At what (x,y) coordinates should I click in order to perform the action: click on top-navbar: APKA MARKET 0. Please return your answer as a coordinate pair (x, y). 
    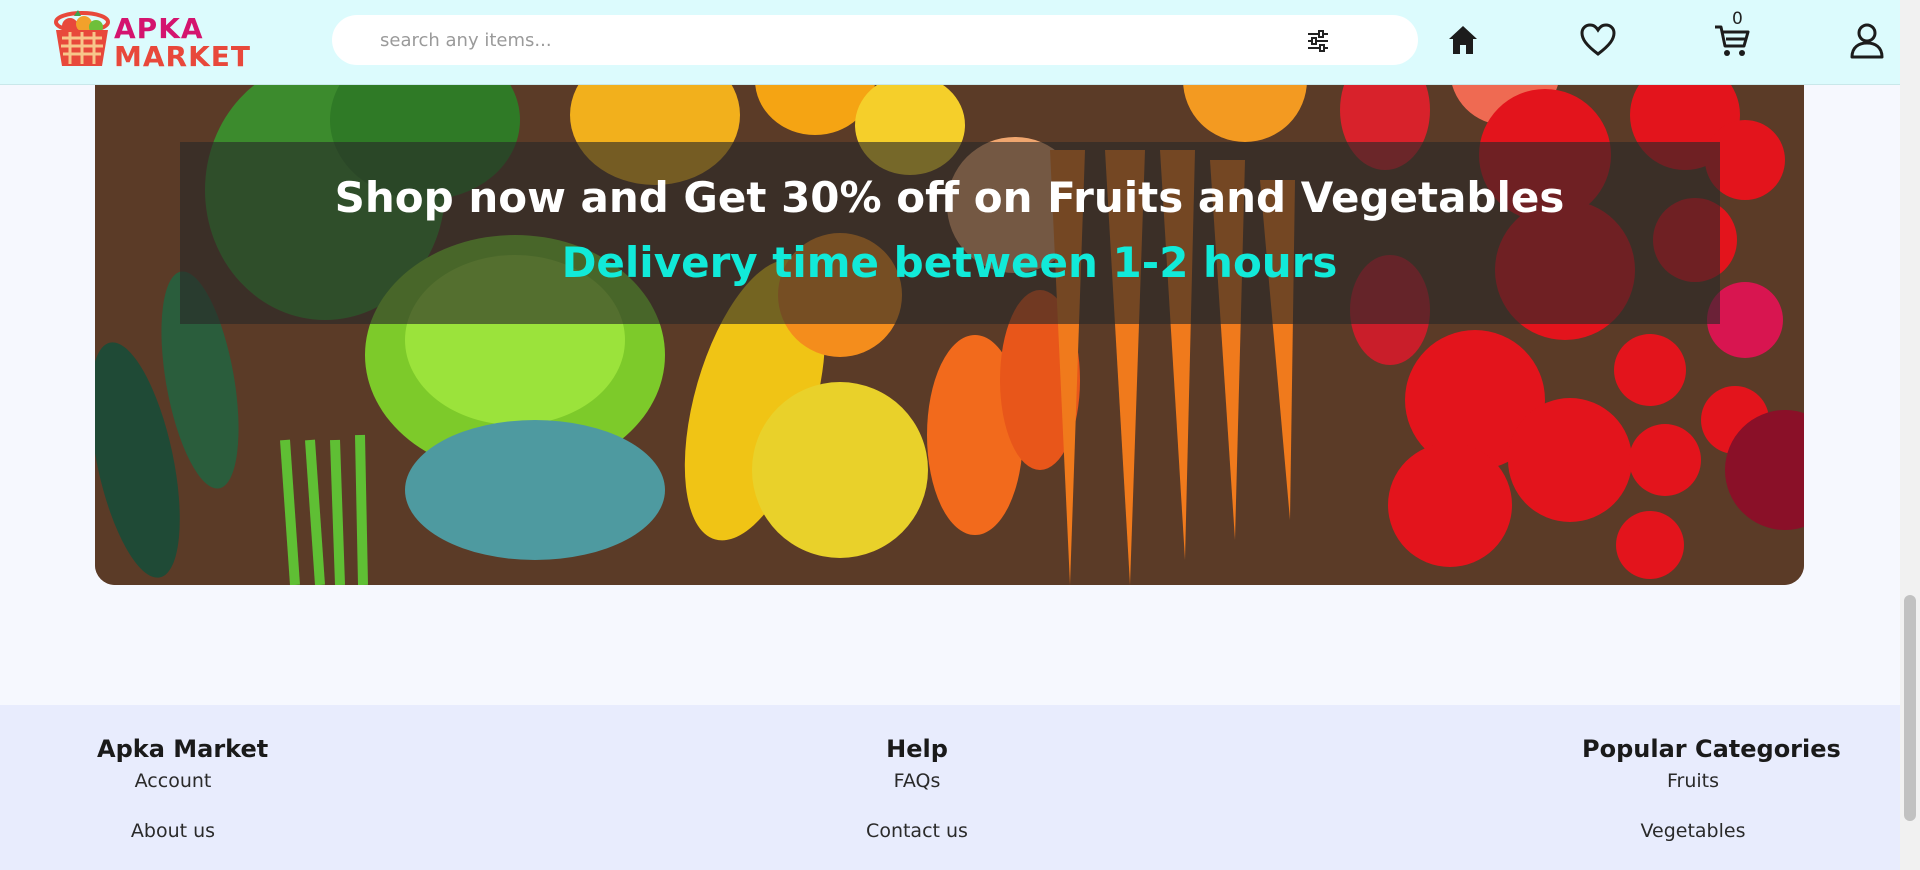
    Looking at the image, I should click on (950, 42).